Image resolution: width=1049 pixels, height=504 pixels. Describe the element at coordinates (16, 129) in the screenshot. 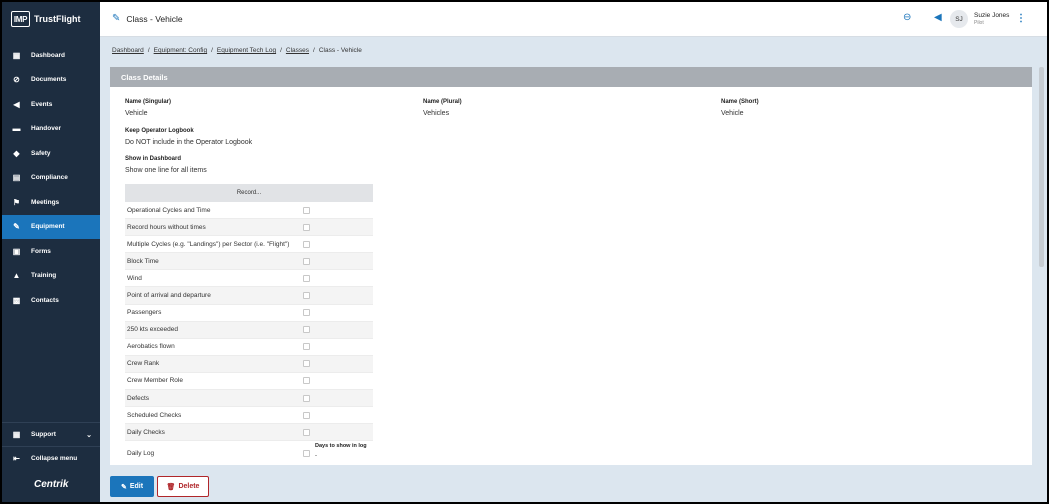

I see `truck-icon: ▬` at that location.